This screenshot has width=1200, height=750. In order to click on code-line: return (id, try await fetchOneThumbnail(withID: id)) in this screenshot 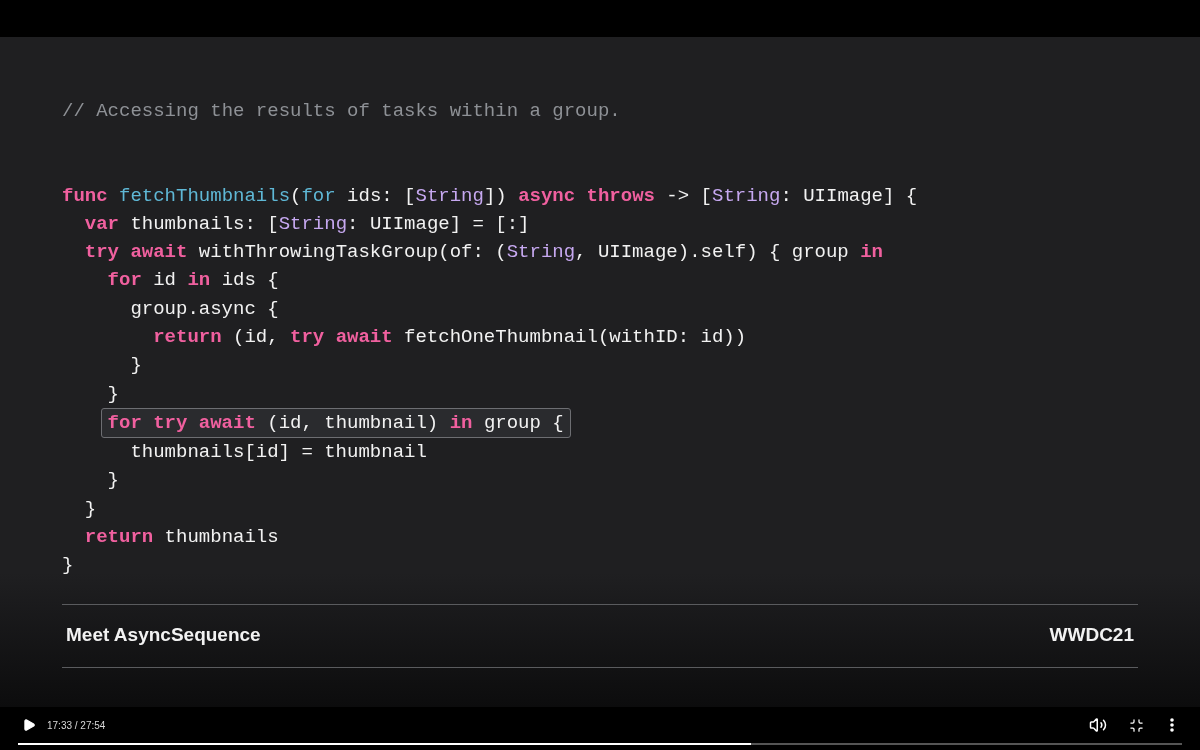, I will do `click(450, 337)`.